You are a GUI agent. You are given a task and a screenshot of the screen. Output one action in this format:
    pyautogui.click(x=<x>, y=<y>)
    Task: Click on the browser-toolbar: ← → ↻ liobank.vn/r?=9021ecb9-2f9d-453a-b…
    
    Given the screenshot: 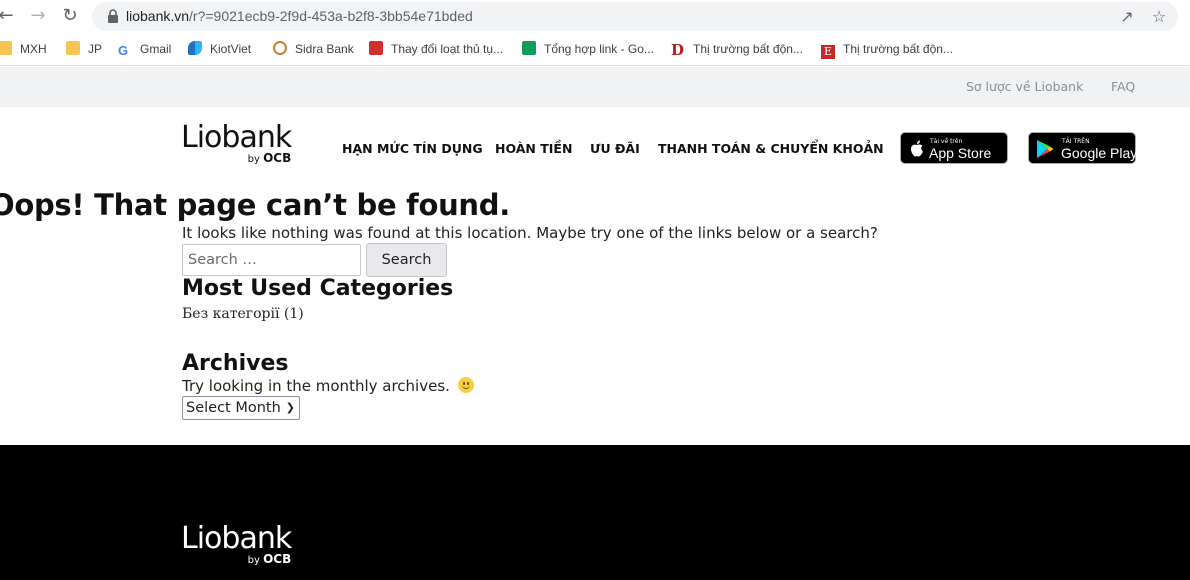 What is the action you would take?
    pyautogui.click(x=595, y=16)
    